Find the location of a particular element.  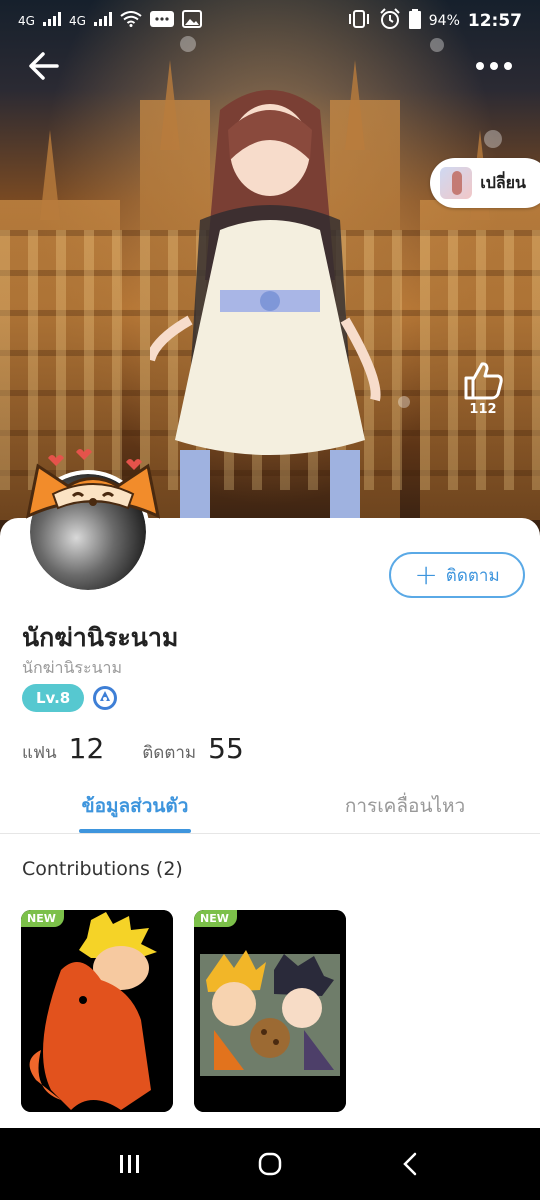

network-indicator-1: 4G is located at coordinates (26, 21).